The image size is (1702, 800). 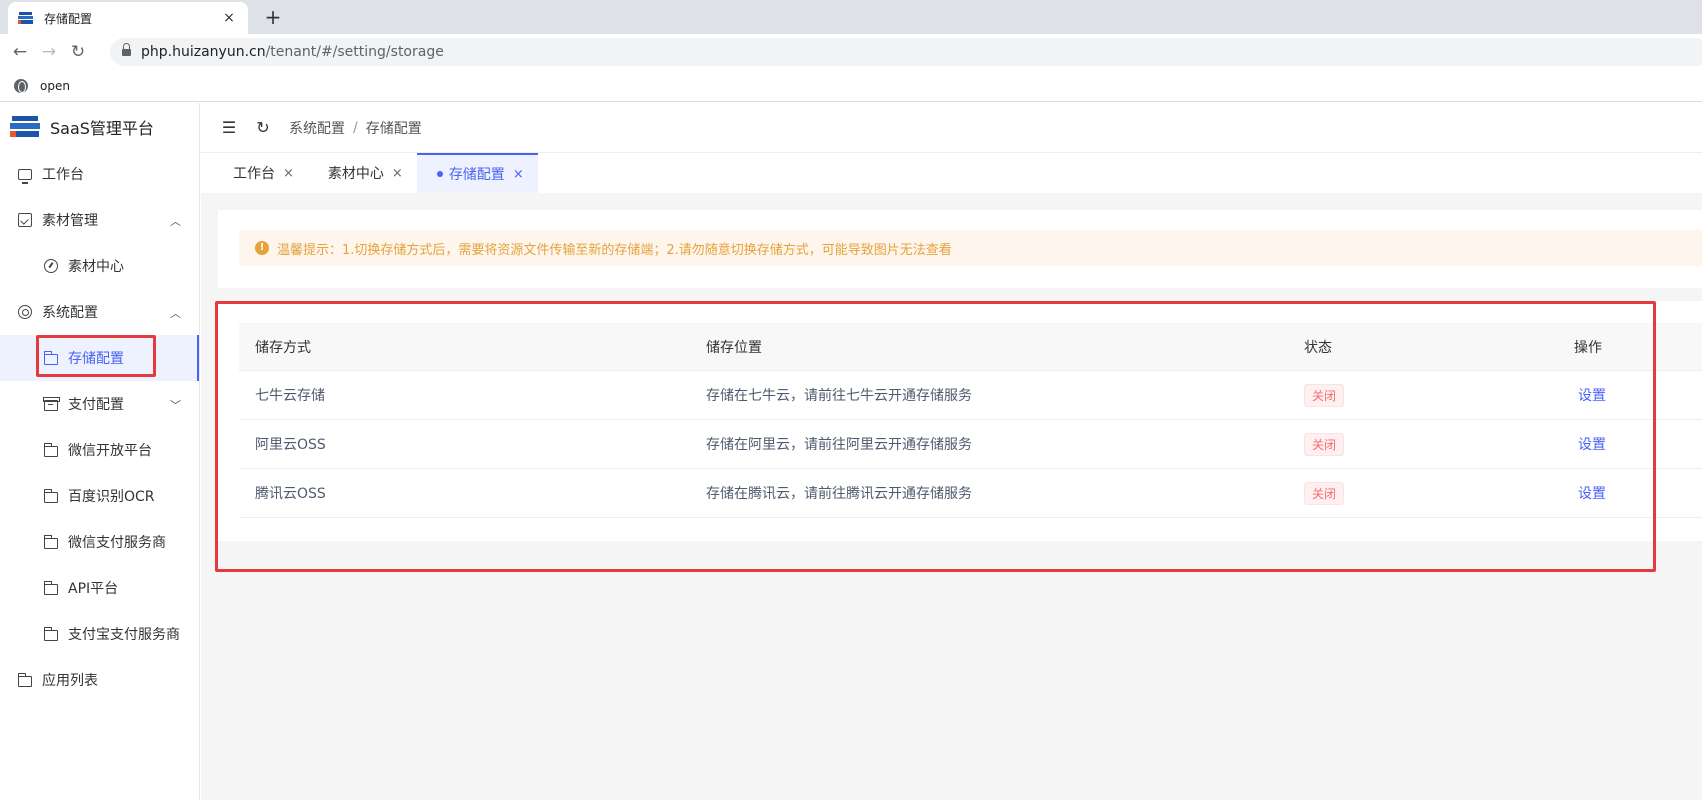 What do you see at coordinates (110, 451) in the screenshot?
I see `sidebar-item-label: 微信开放平台` at bounding box center [110, 451].